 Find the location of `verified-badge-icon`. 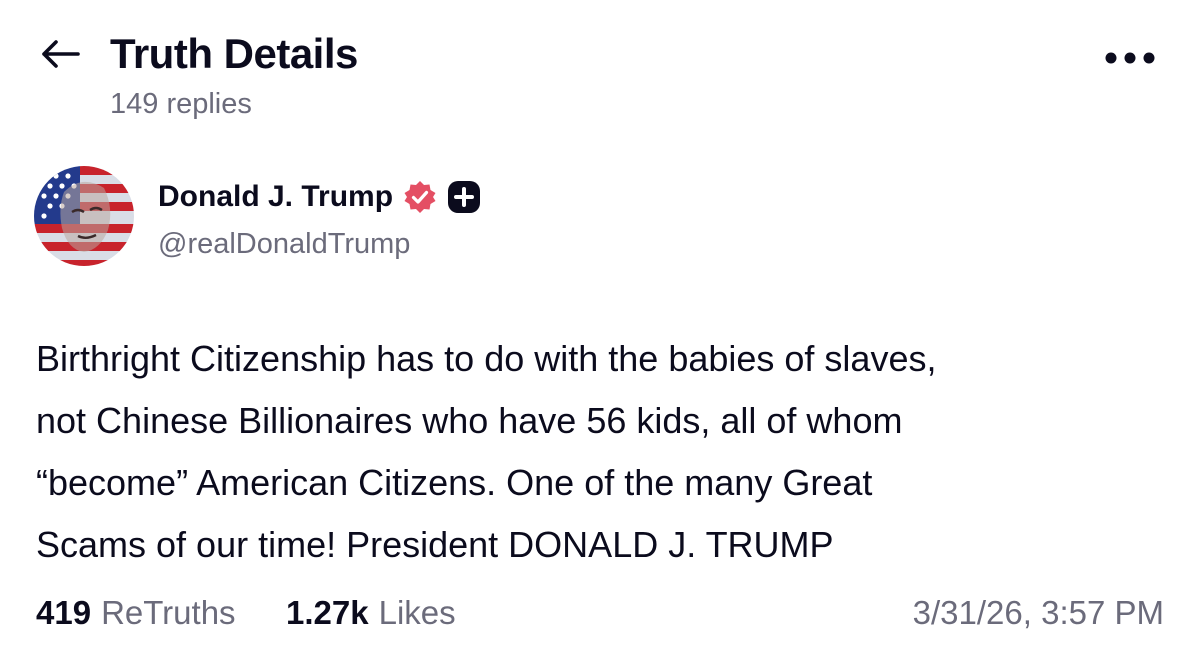

verified-badge-icon is located at coordinates (420, 197).